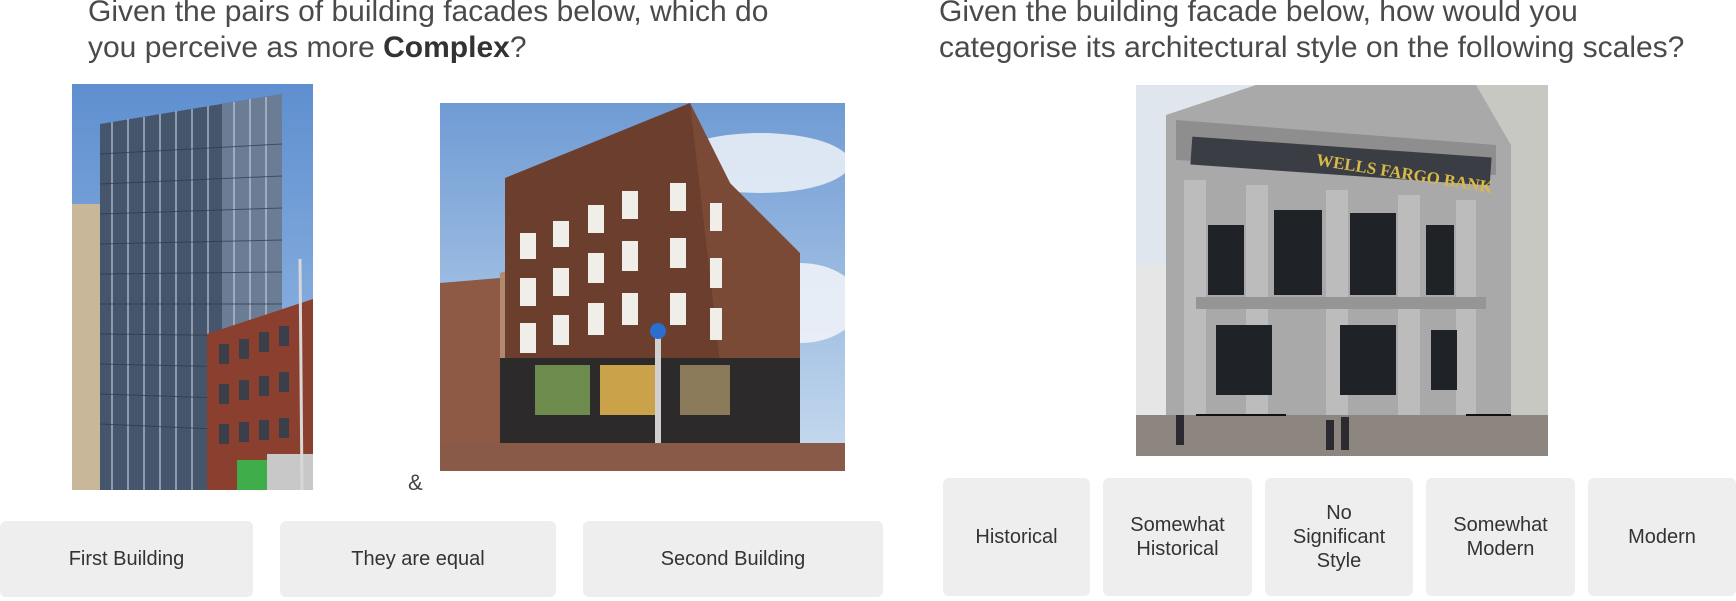 The width and height of the screenshot is (1736, 601). I want to click on facade-photo: WELLS FARGO BANK, so click(1342, 270).